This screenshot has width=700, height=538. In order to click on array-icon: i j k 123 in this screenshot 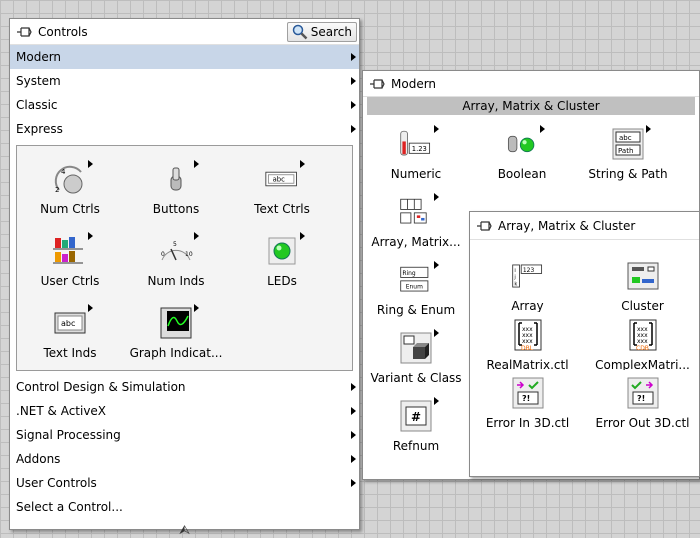, I will do `click(528, 276)`.